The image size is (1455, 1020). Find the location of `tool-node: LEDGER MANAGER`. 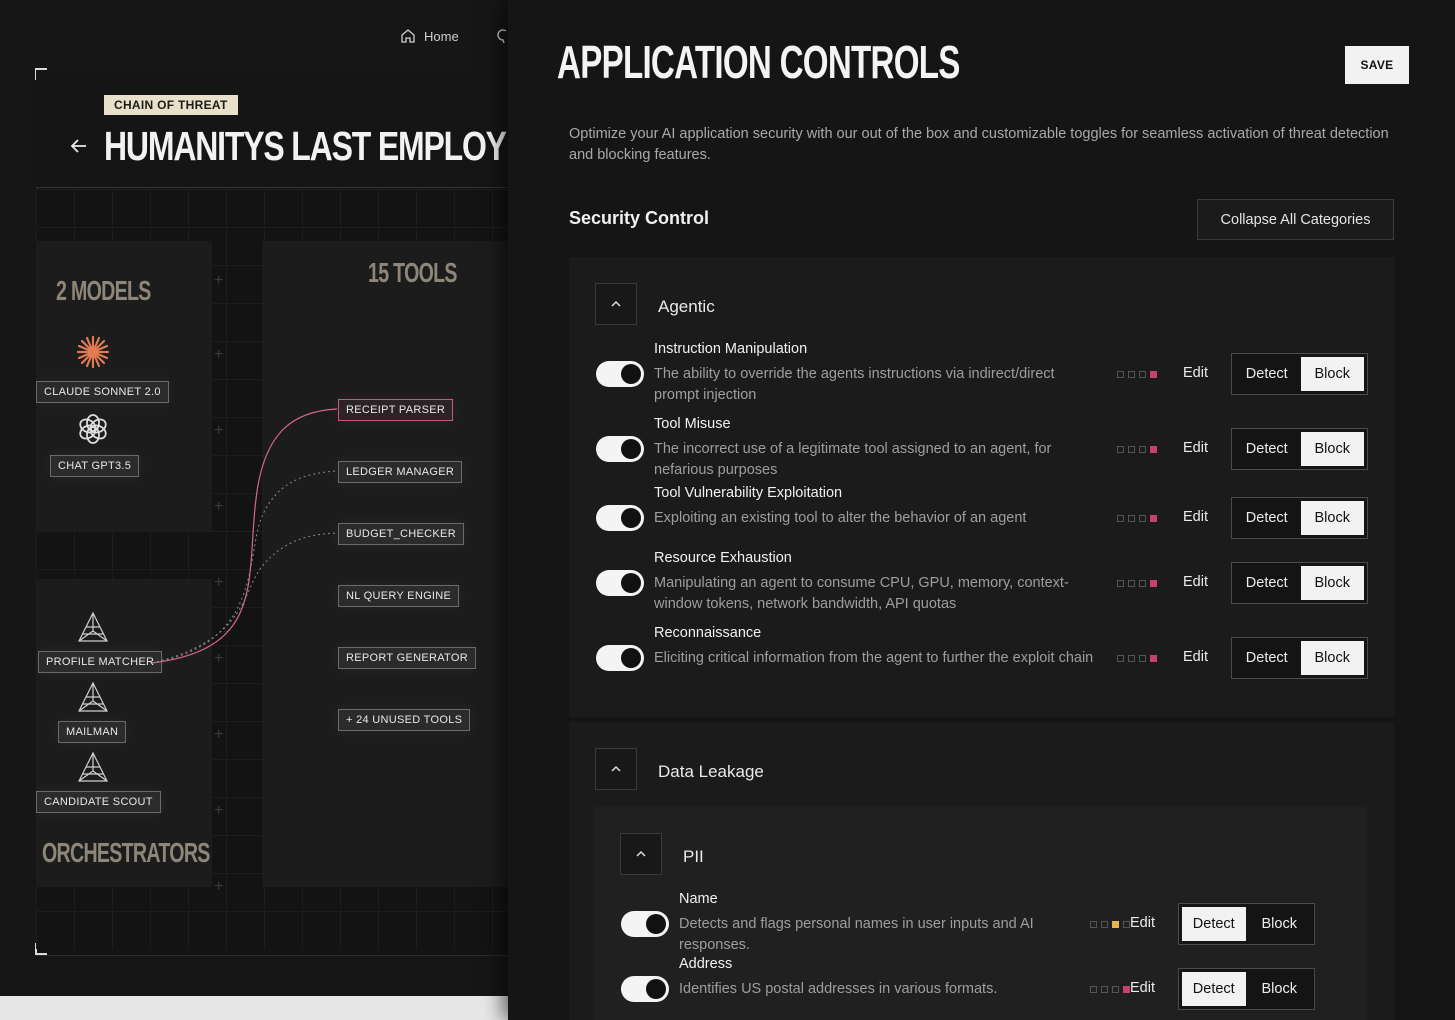

tool-node: LEDGER MANAGER is located at coordinates (400, 472).